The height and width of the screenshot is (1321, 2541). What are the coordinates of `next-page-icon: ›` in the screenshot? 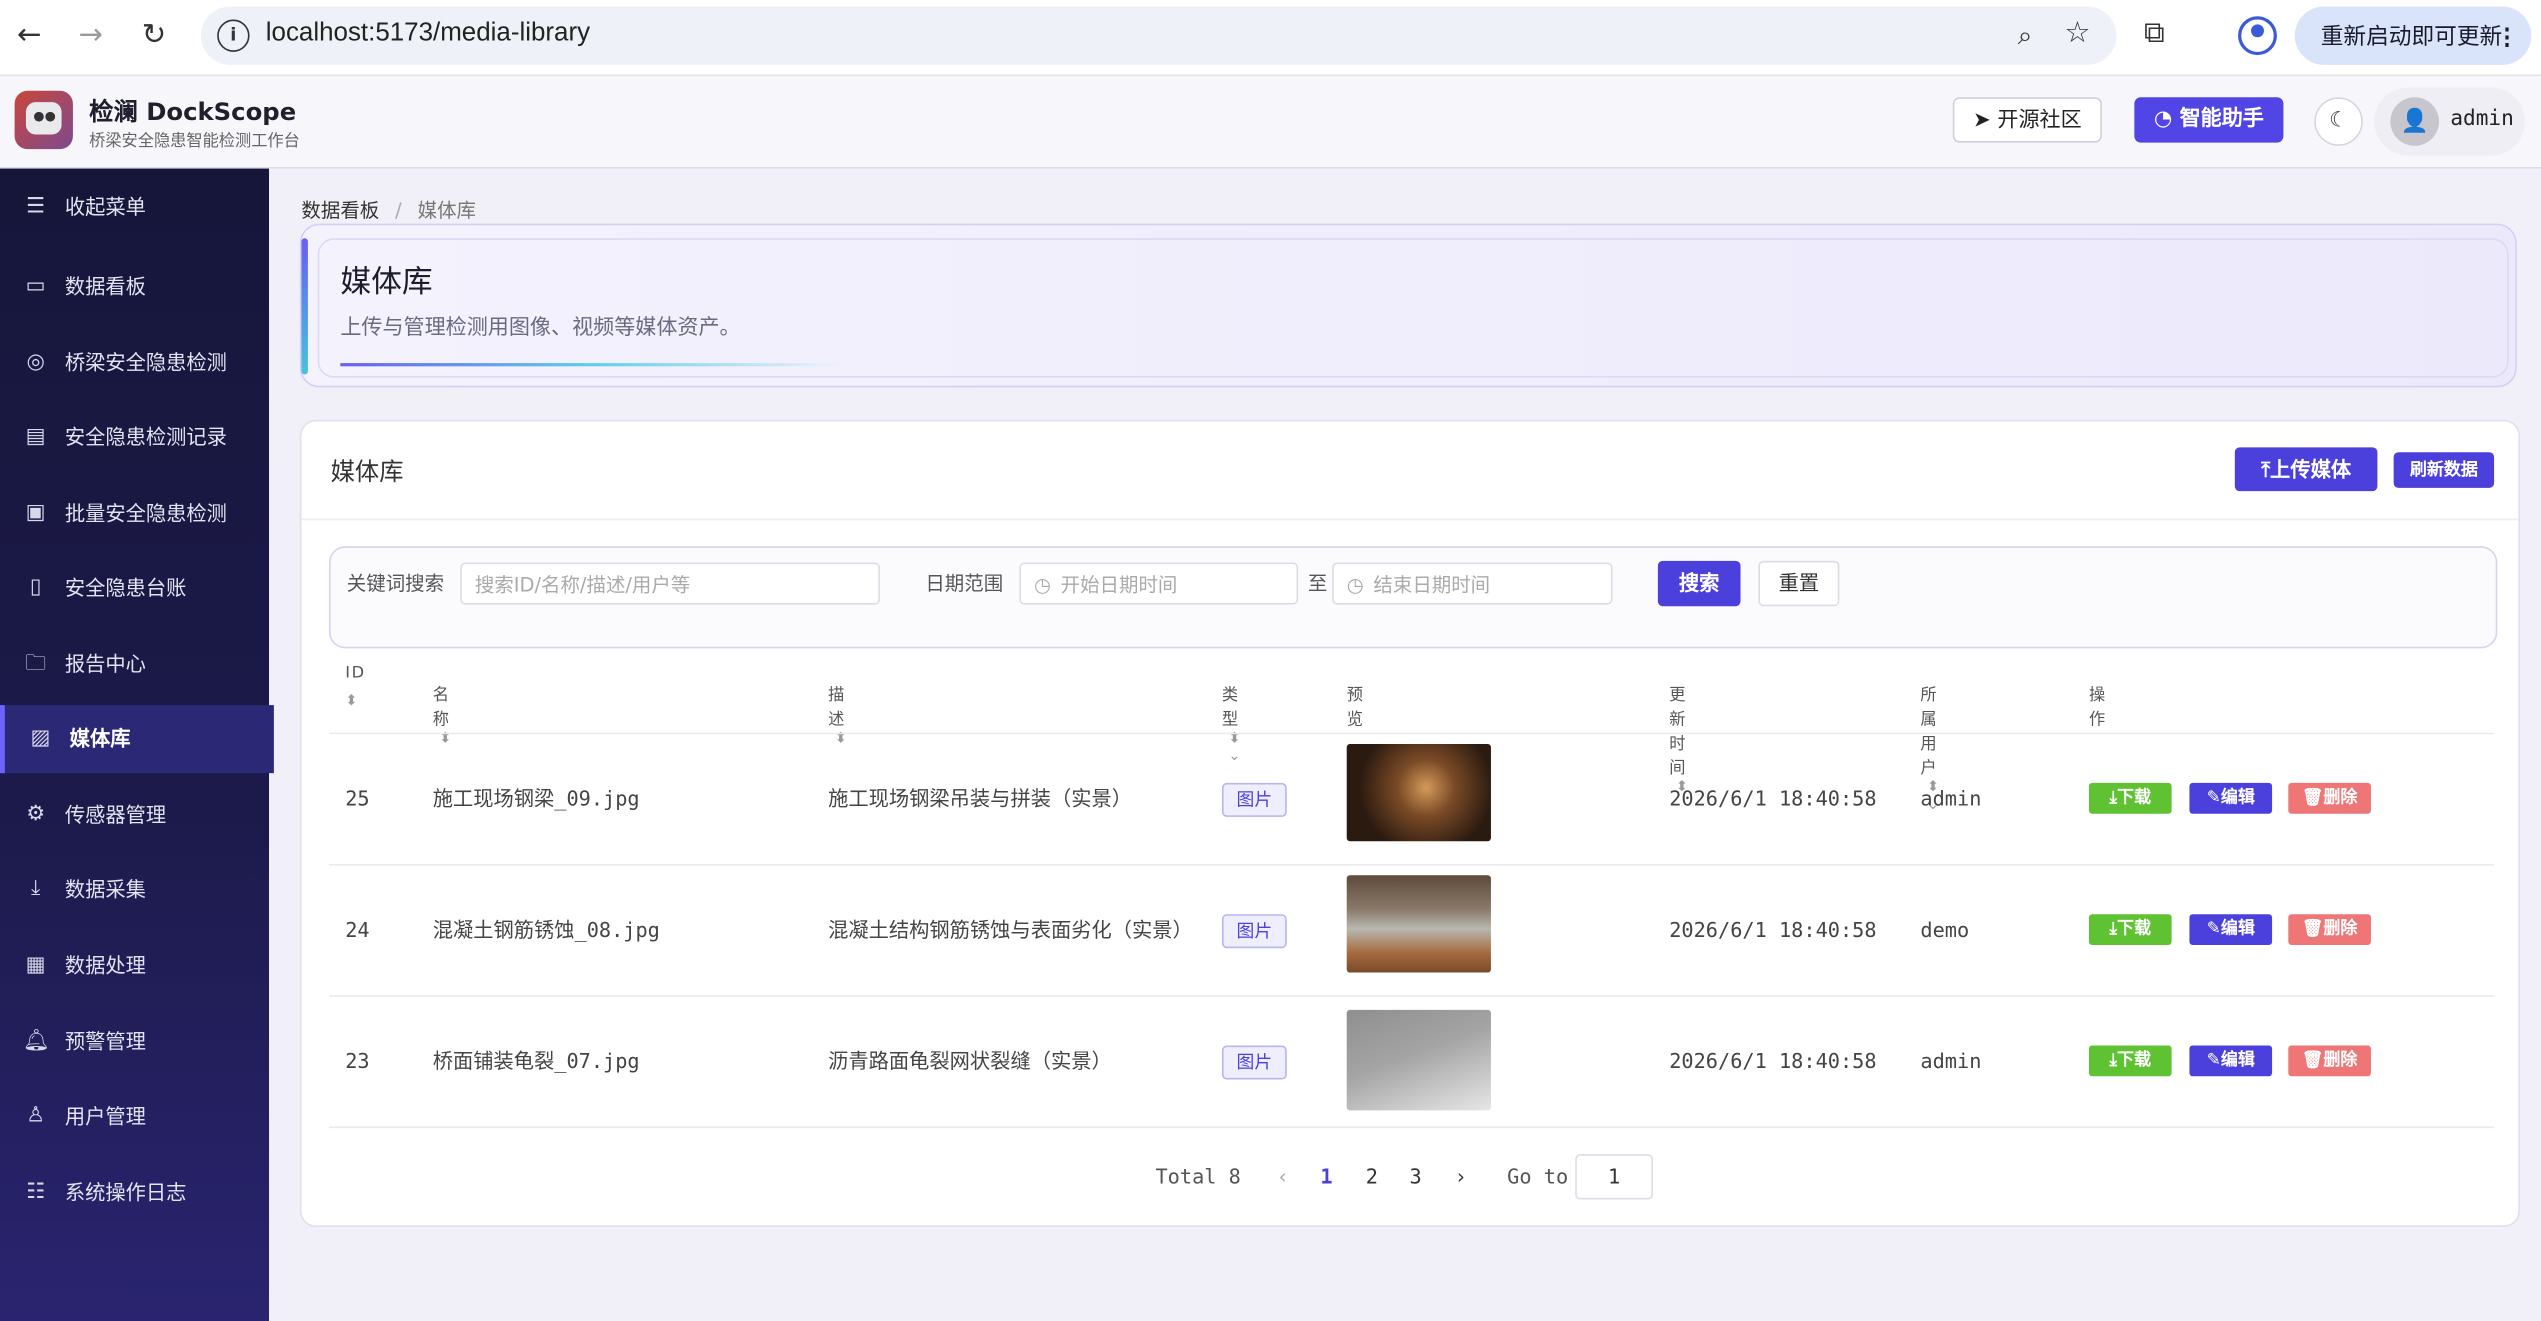 It's located at (1461, 1177).